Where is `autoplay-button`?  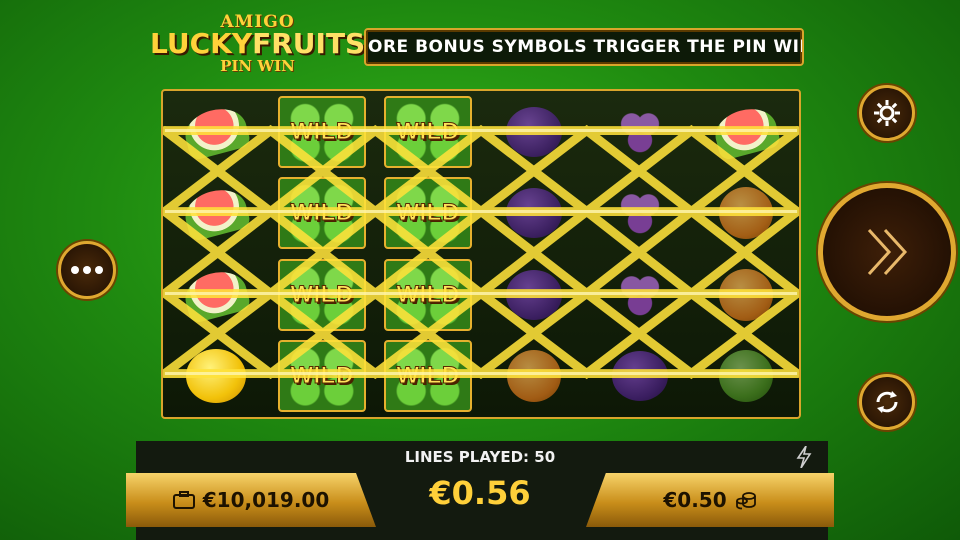
autoplay-button is located at coordinates (887, 402).